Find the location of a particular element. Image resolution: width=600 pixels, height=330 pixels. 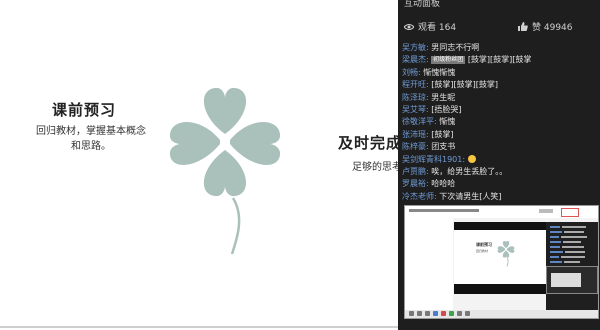

thumbnail-sidebar is located at coordinates (429, 268).